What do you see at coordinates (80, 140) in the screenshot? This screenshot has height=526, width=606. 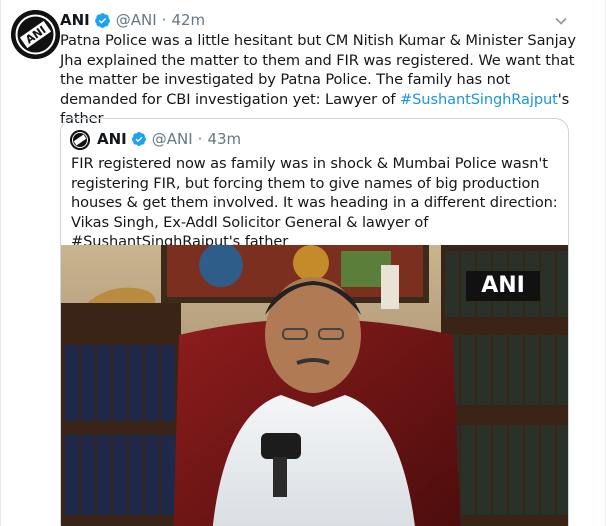 I see `quoted-ani-avatar` at bounding box center [80, 140].